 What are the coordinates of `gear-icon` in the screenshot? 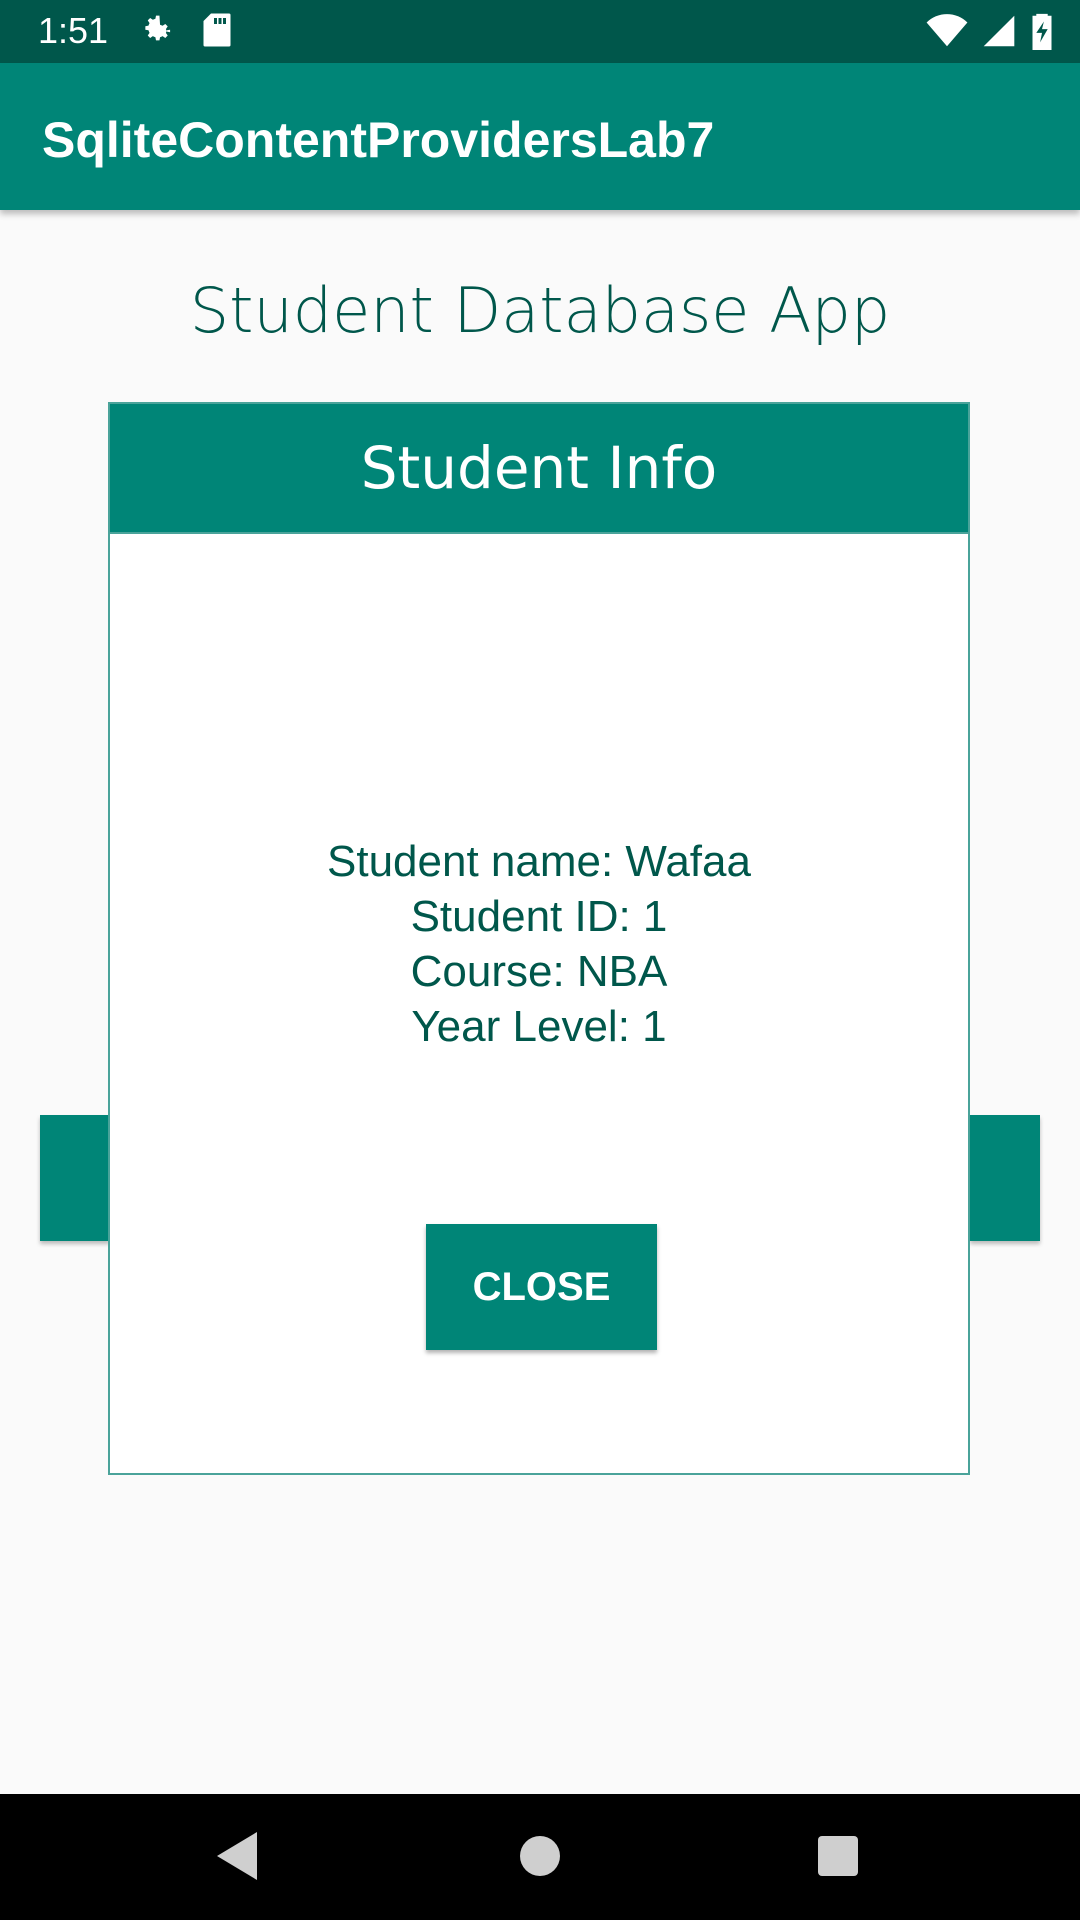 It's located at (156, 32).